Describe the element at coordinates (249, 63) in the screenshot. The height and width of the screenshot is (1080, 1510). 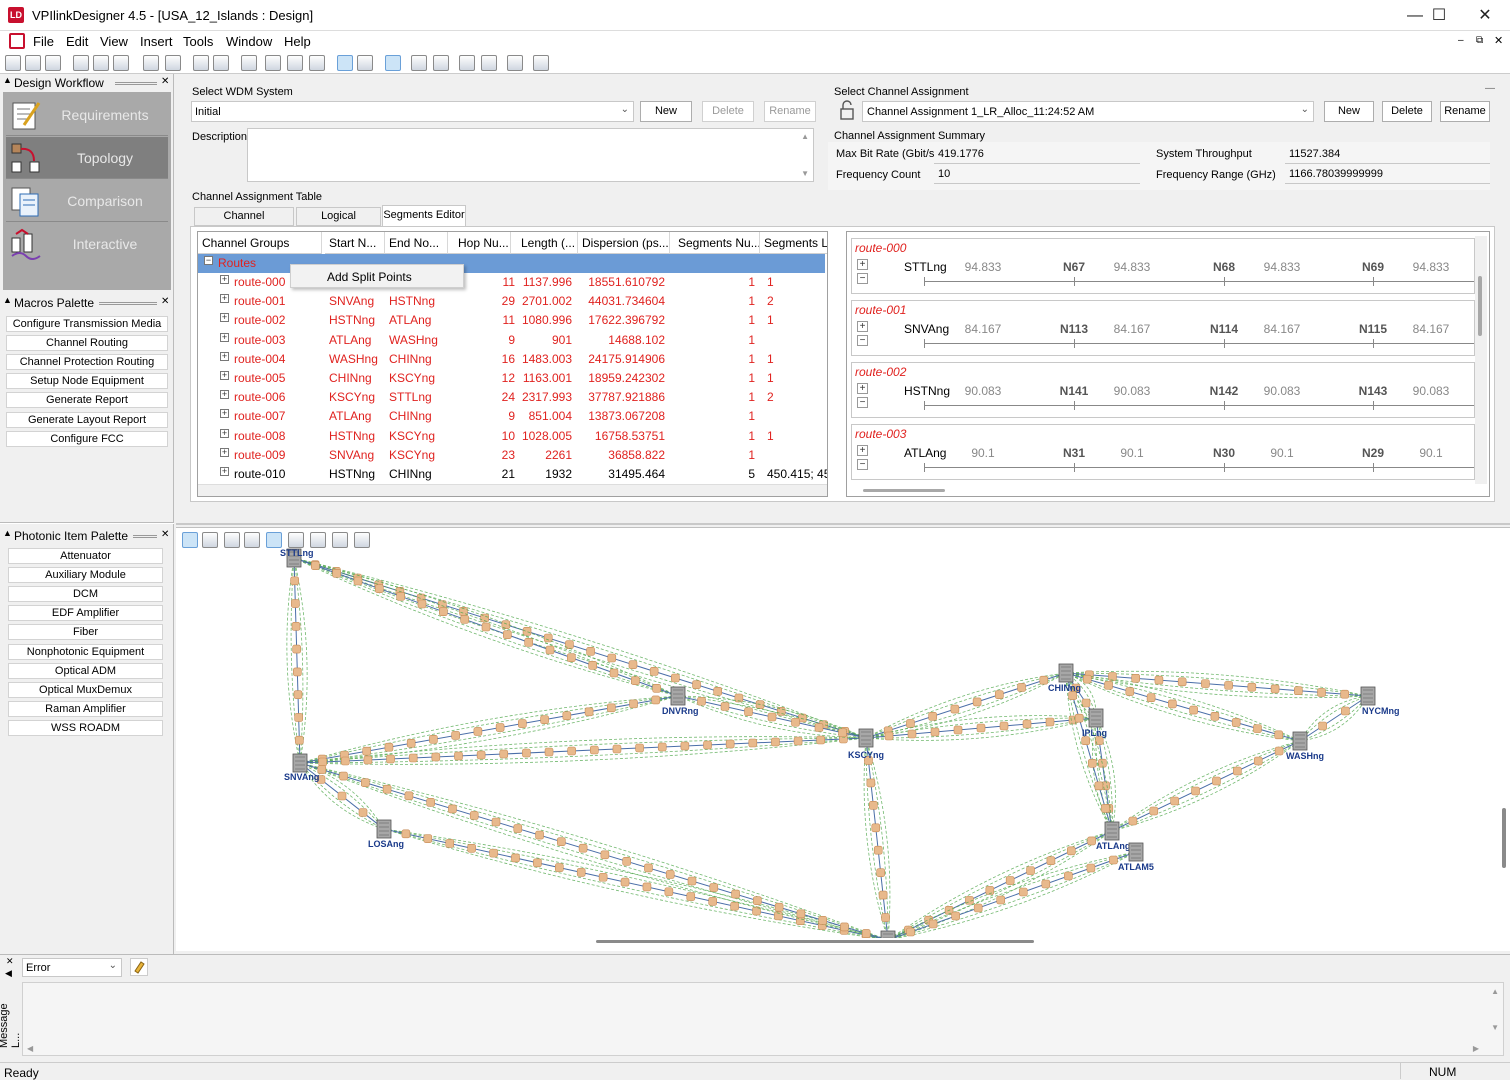
I see `fit-view-icon` at that location.